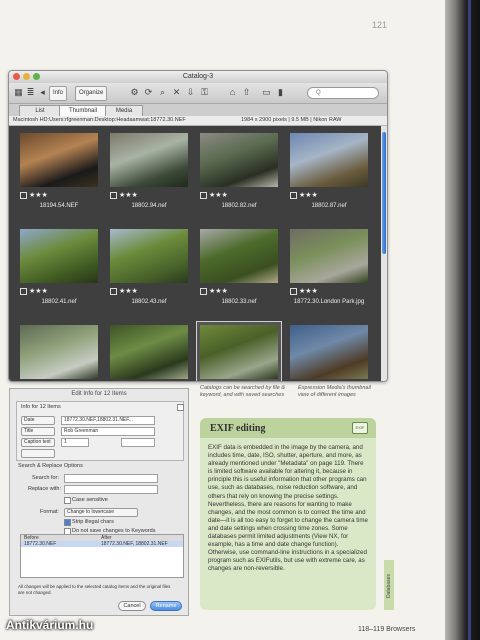 Image resolution: width=480 pixels, height=640 pixels. I want to click on field-select-date: Date, so click(38, 420).